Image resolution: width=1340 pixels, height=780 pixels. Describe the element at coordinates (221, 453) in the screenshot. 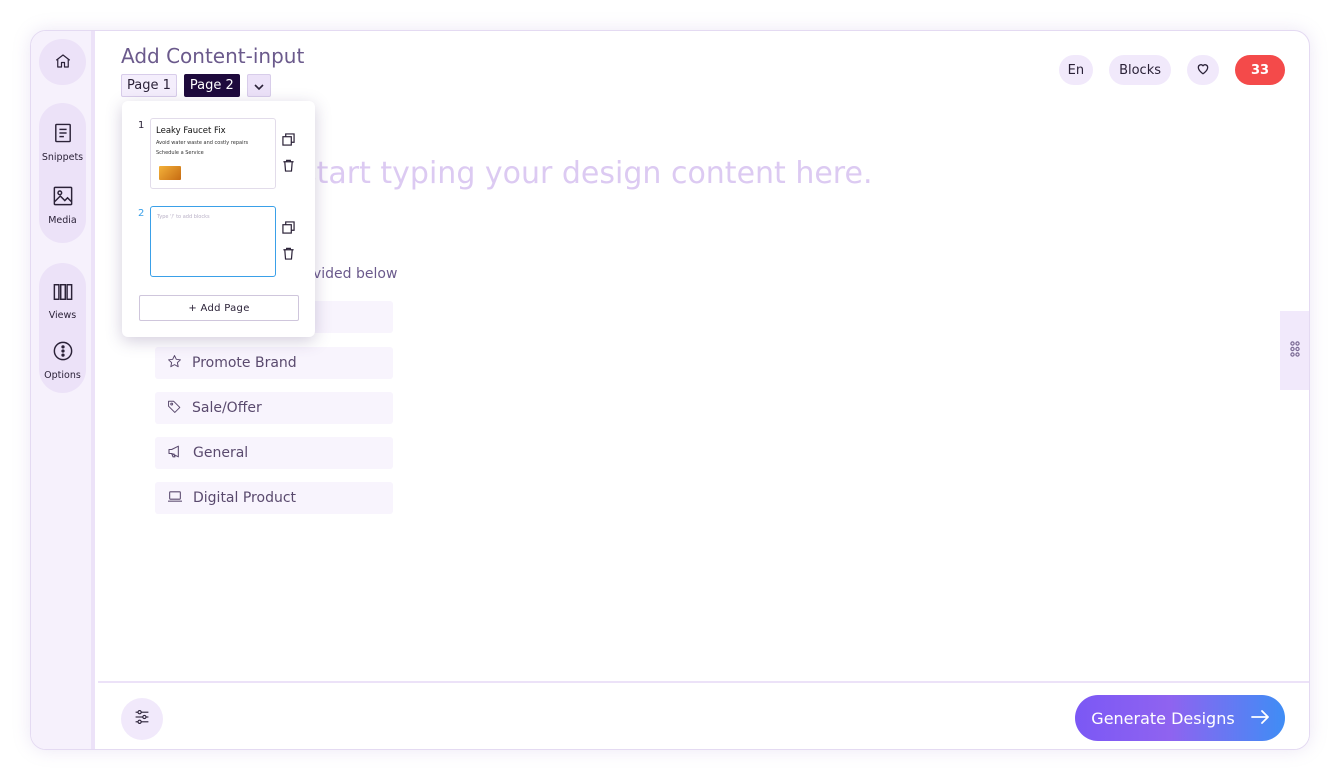

I see `category-label: General` at that location.